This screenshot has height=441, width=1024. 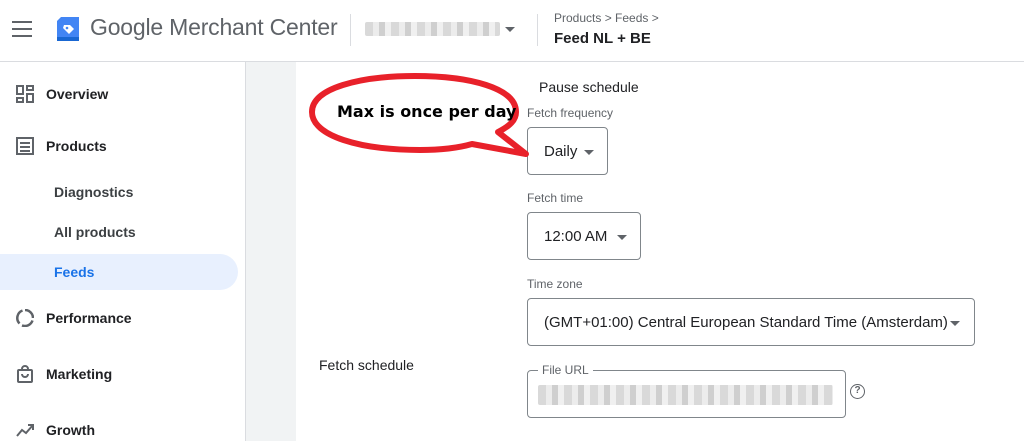 What do you see at coordinates (25, 318) in the screenshot?
I see `performance-ring-icon` at bounding box center [25, 318].